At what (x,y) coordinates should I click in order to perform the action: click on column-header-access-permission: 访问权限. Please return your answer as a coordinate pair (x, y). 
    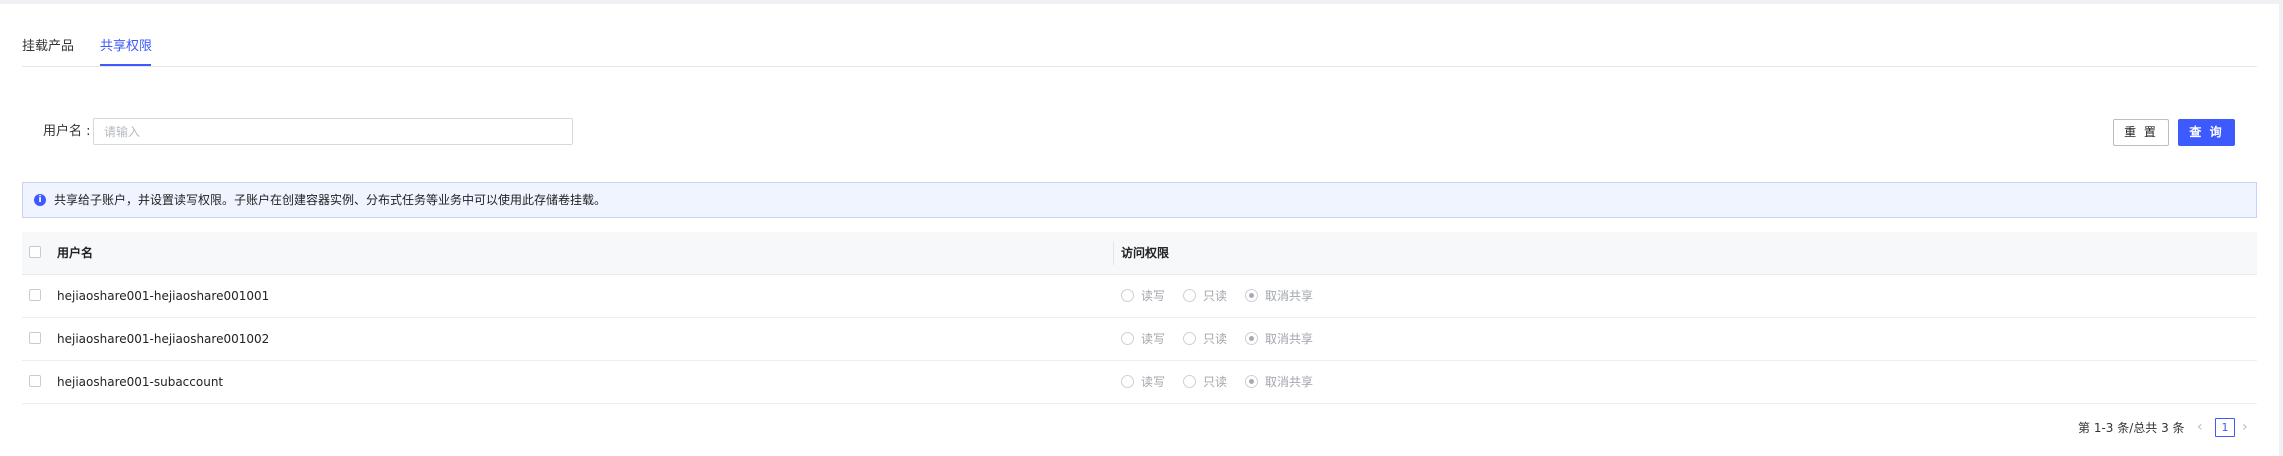
    Looking at the image, I should click on (1145, 253).